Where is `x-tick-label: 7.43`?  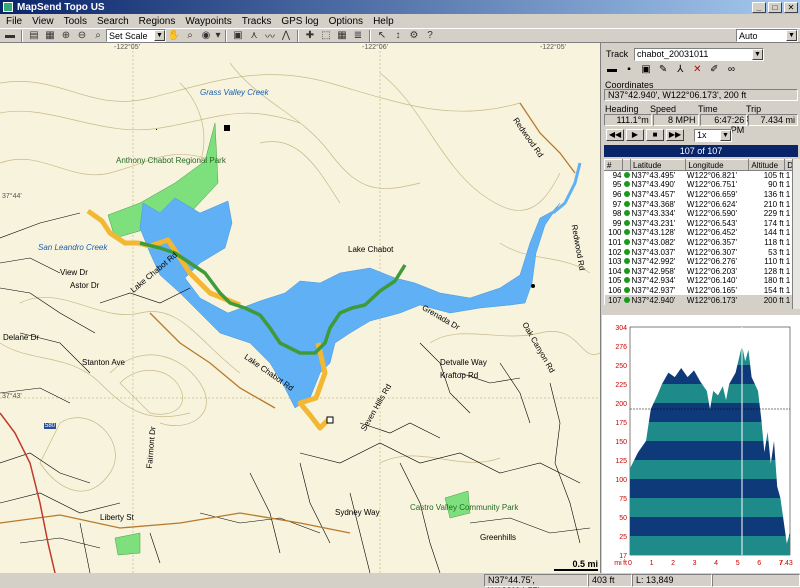 x-tick-label: 7.43 is located at coordinates (786, 563).